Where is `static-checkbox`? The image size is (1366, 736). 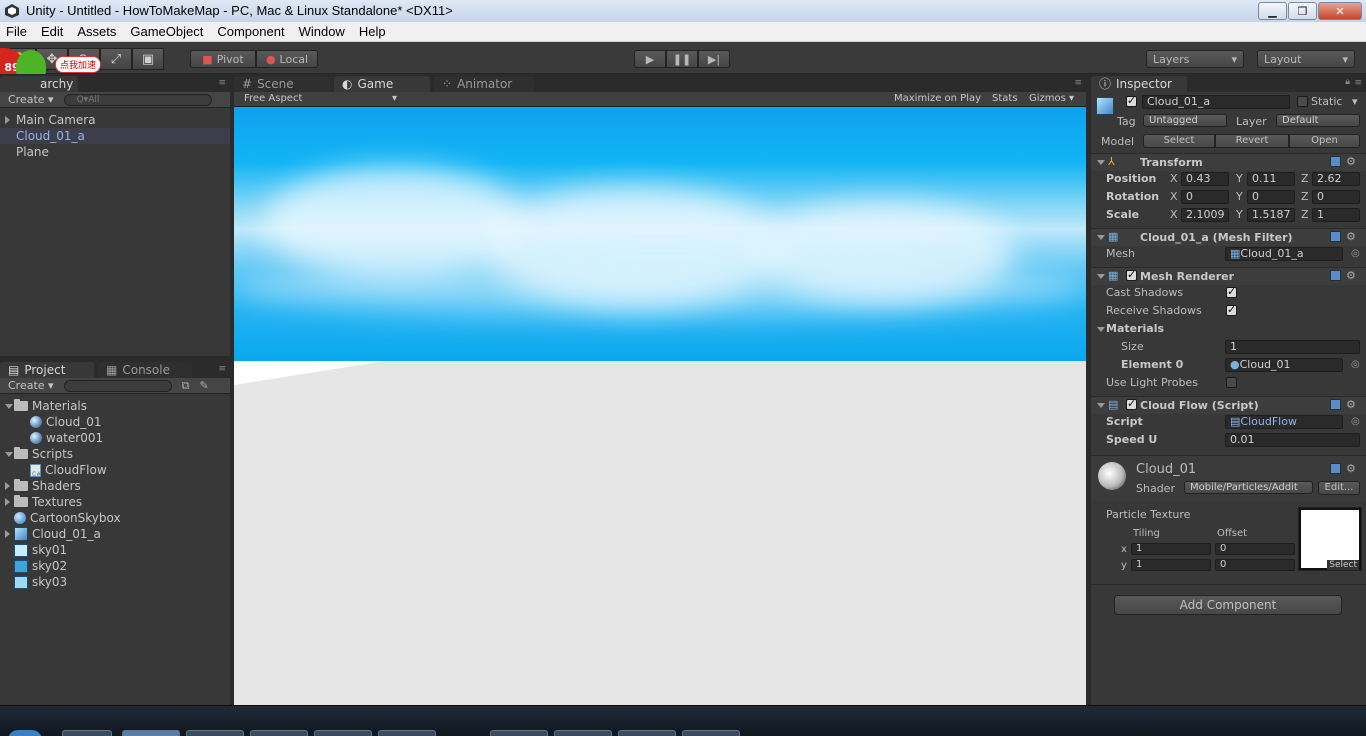
static-checkbox is located at coordinates (1302, 101).